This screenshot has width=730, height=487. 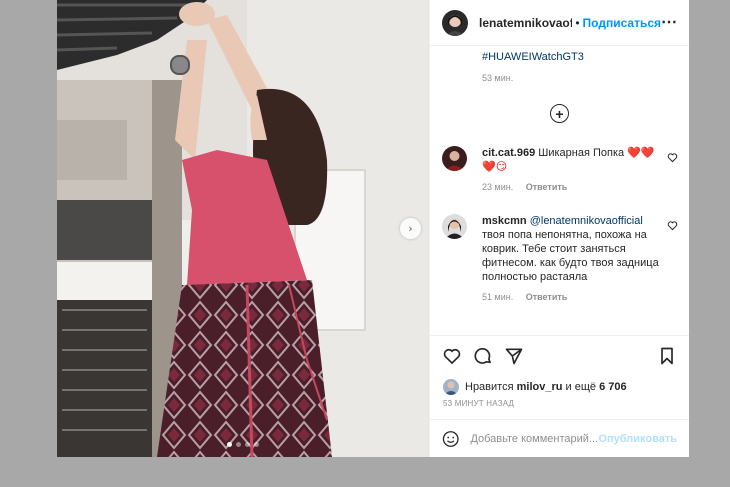 I want to click on chevron-right-icon: ›, so click(x=410, y=228).